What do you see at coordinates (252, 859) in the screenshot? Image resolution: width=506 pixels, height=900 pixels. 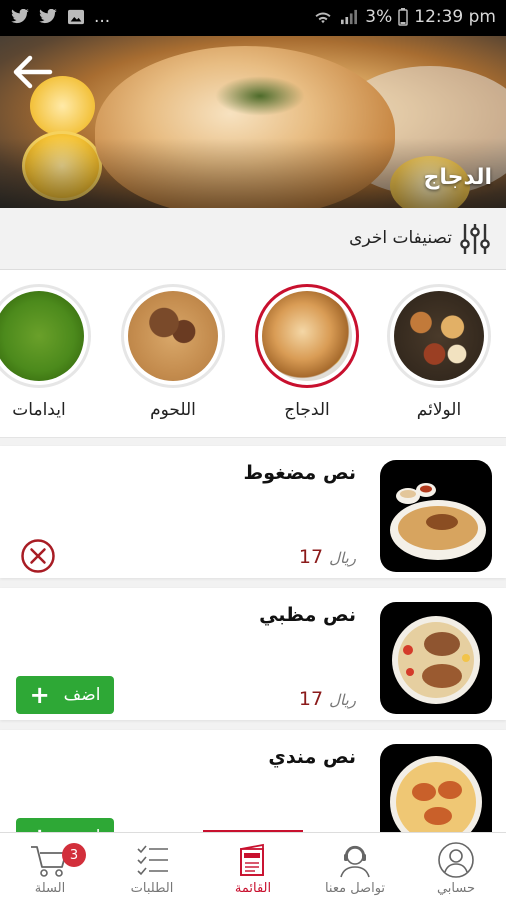 I see `menu-book-icon` at bounding box center [252, 859].